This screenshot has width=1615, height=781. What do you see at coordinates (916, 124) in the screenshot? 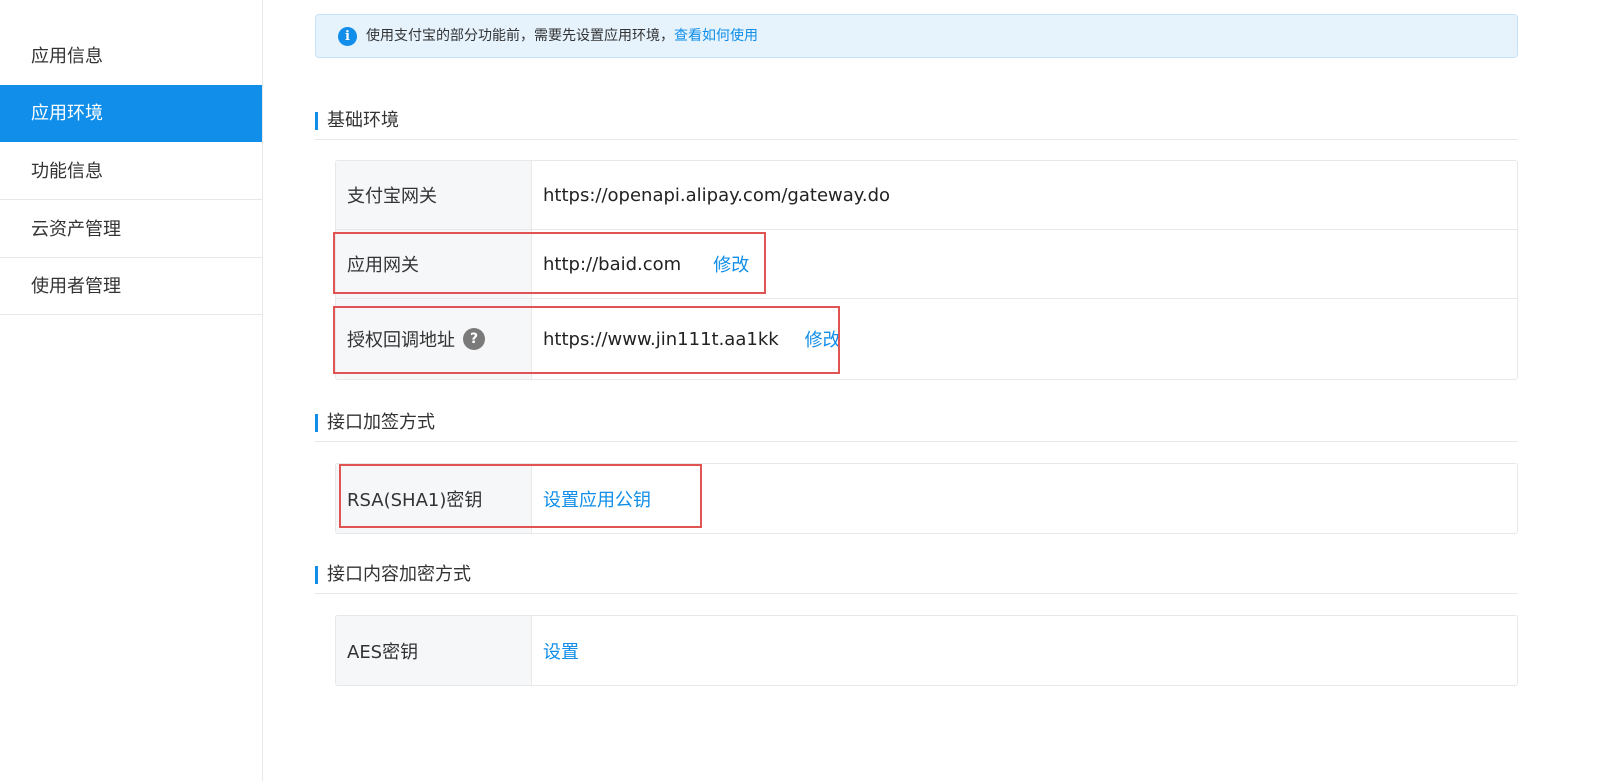
I see `section-title-basic-environment: 基础环境` at bounding box center [916, 124].